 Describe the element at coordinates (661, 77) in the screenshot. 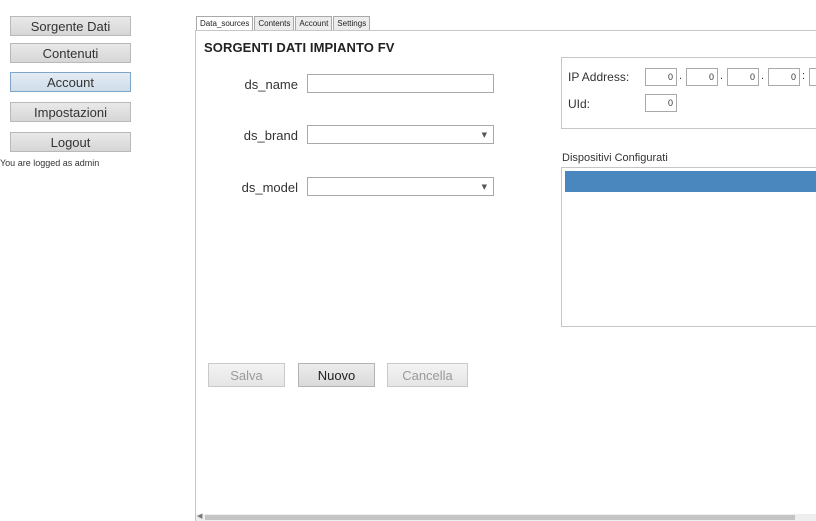

I see `ip-octet-1-input` at that location.